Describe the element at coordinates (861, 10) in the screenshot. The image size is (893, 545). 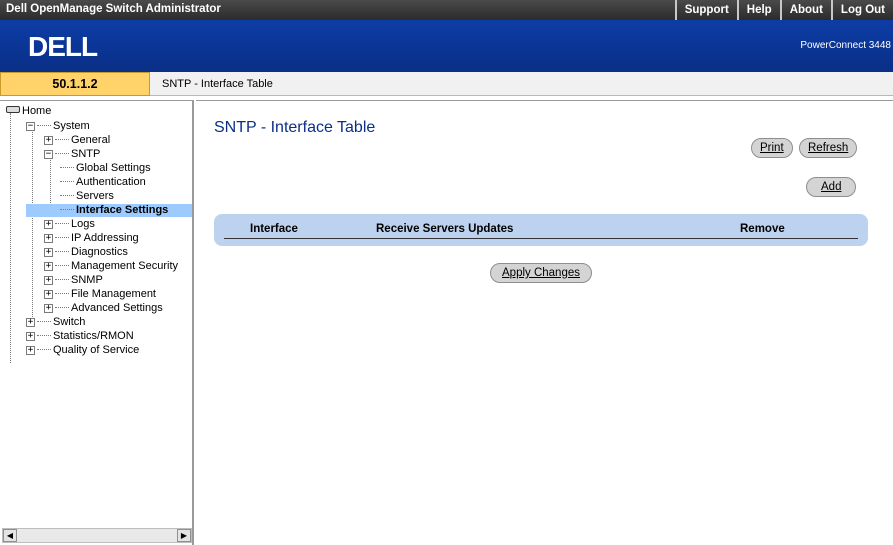
I see `logout-link: Log Out` at that location.